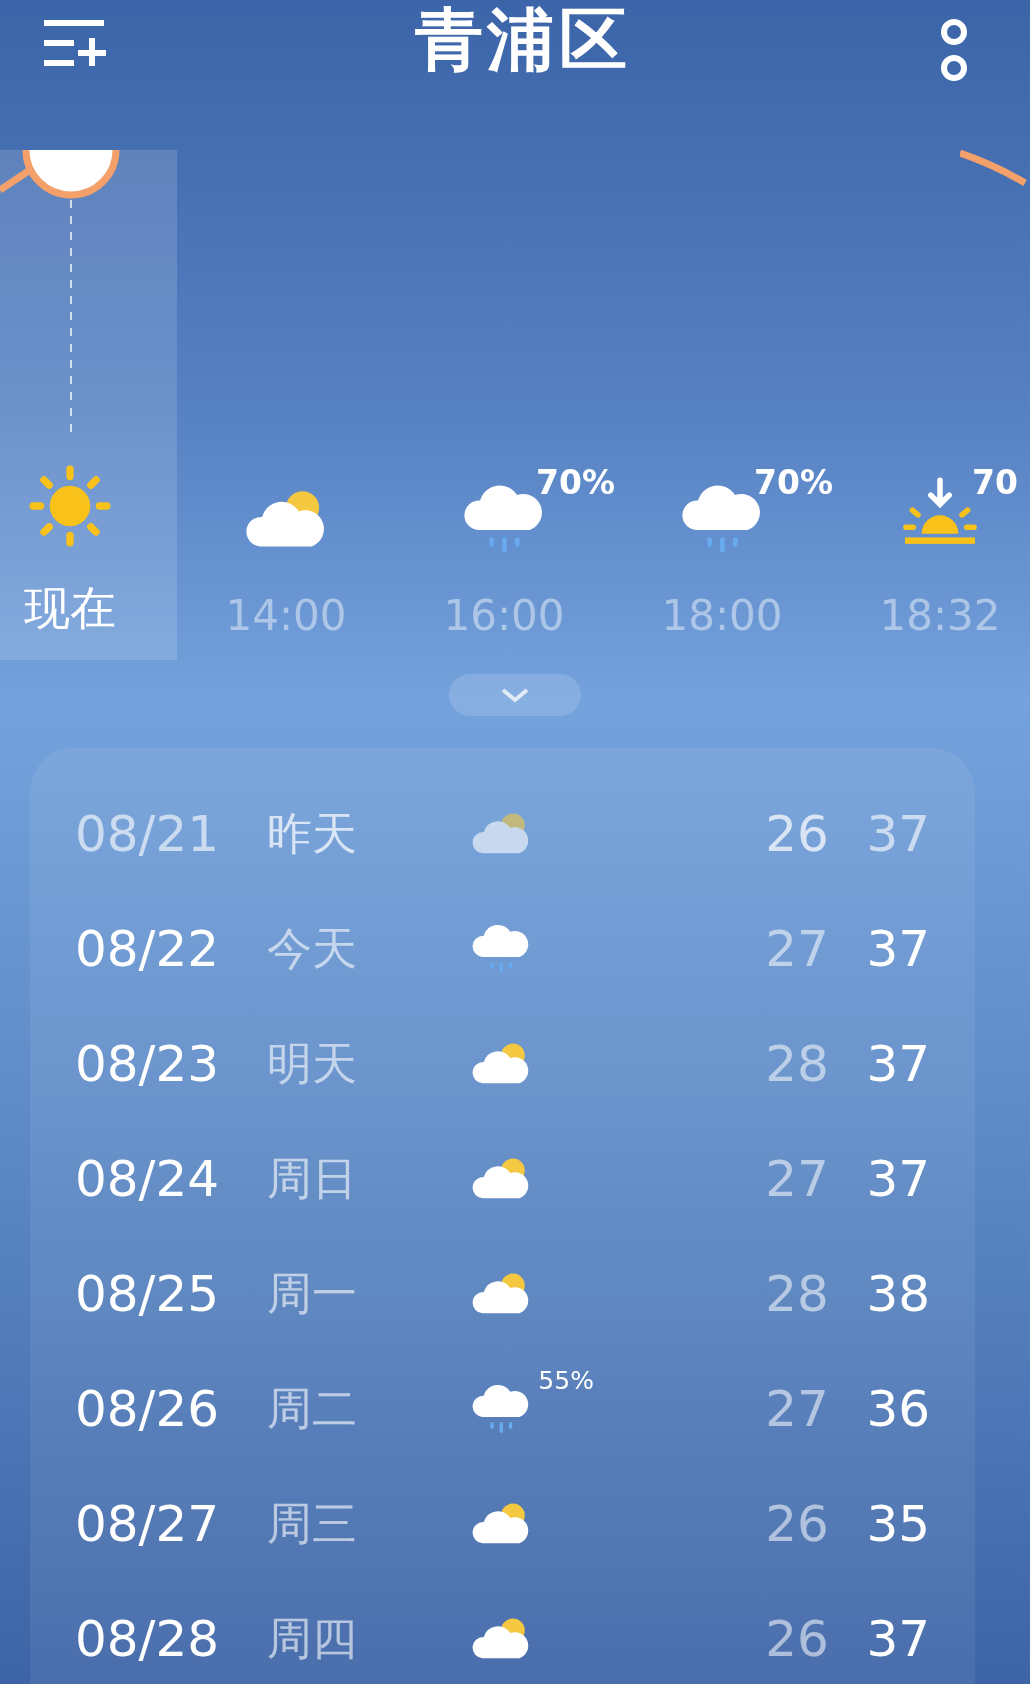  What do you see at coordinates (148, 1178) in the screenshot?
I see `date-label: 08/24` at bounding box center [148, 1178].